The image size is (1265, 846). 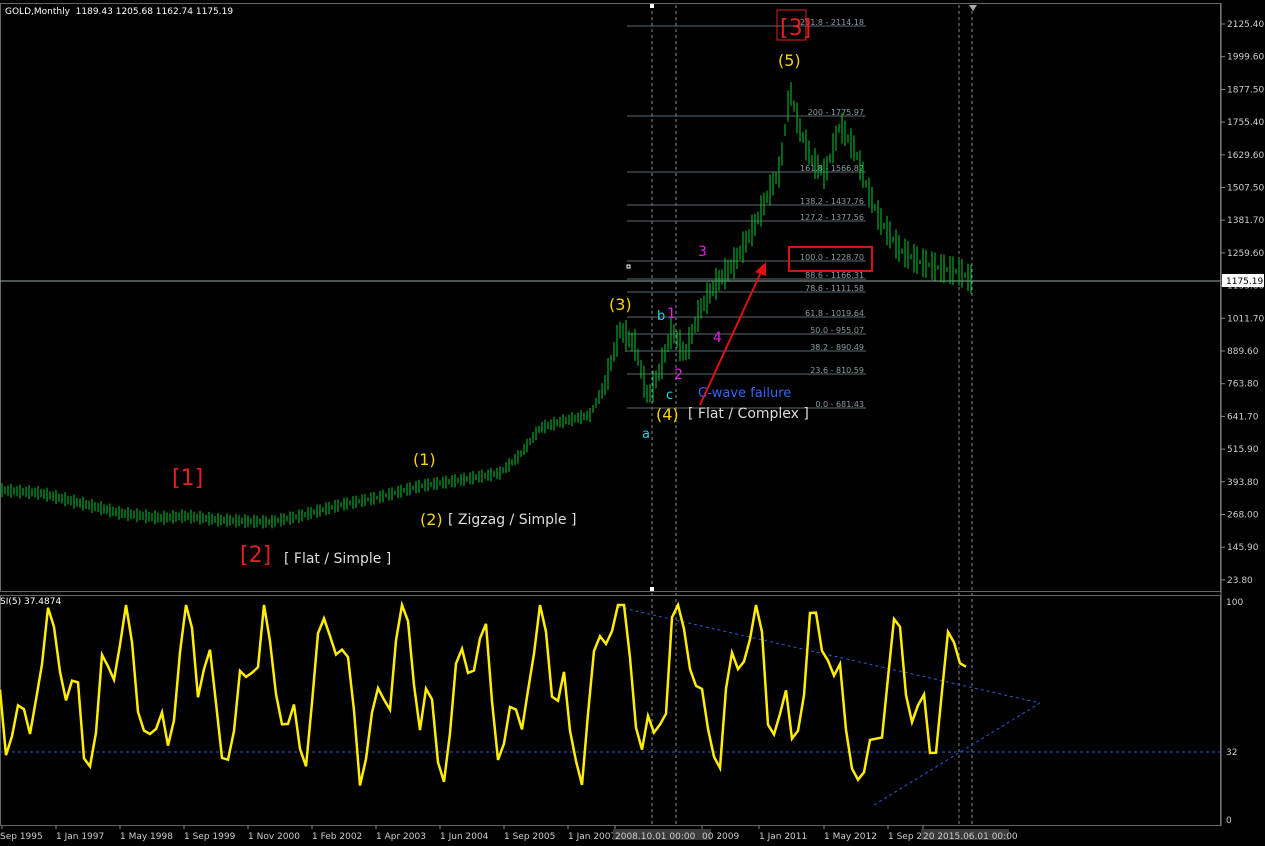 What do you see at coordinates (832, 257) in the screenshot?
I see `fib-level-label: 100.0 - 1228.70` at bounding box center [832, 257].